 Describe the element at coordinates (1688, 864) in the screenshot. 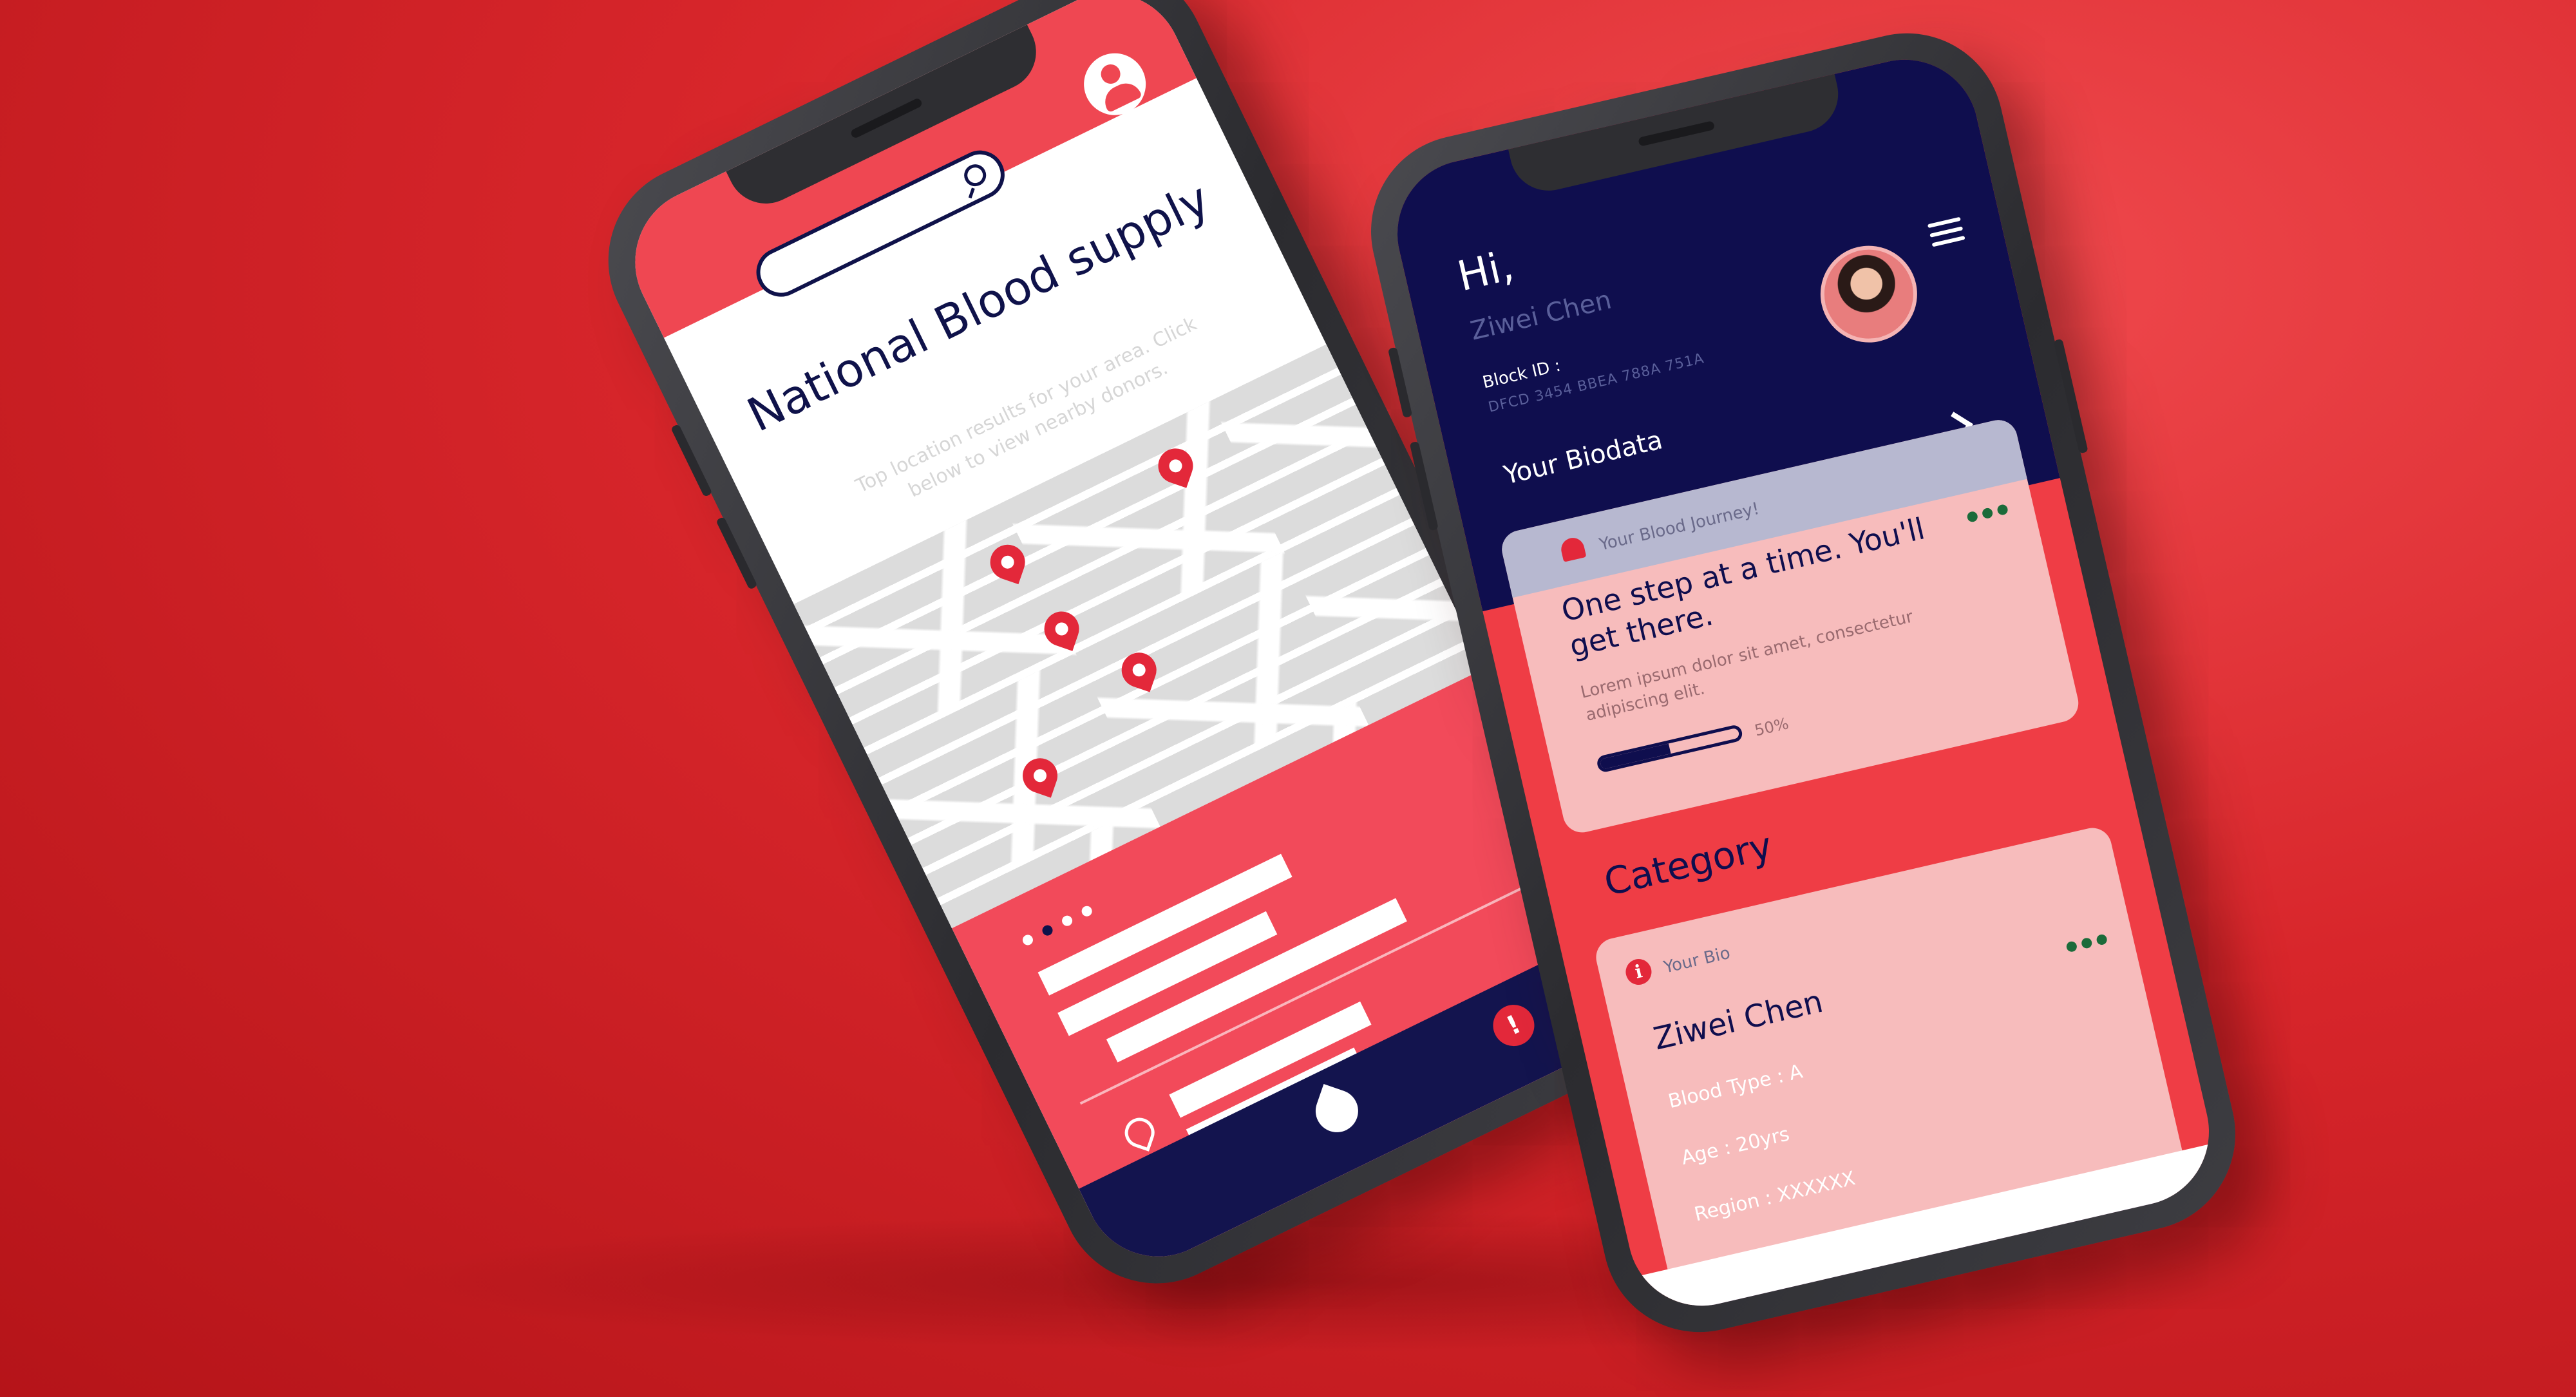

I see `category-heading: Category` at that location.